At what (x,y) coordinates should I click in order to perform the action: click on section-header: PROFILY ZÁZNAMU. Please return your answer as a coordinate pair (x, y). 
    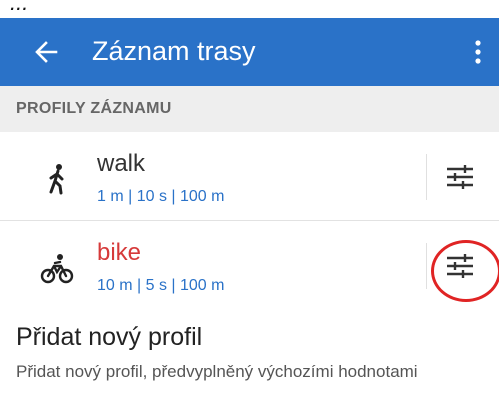
    Looking at the image, I should click on (249, 109).